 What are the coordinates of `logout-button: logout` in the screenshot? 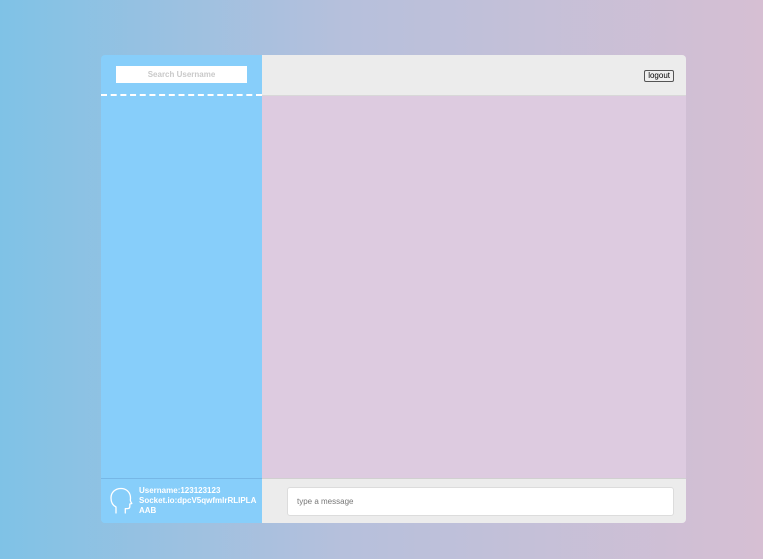 It's located at (659, 76).